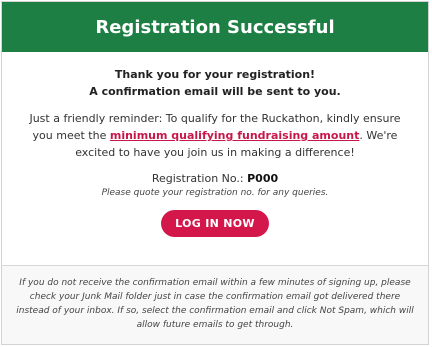 Image resolution: width=432 pixels, height=347 pixels. I want to click on log-in-now-button: LOG IN NOW, so click(215, 223).